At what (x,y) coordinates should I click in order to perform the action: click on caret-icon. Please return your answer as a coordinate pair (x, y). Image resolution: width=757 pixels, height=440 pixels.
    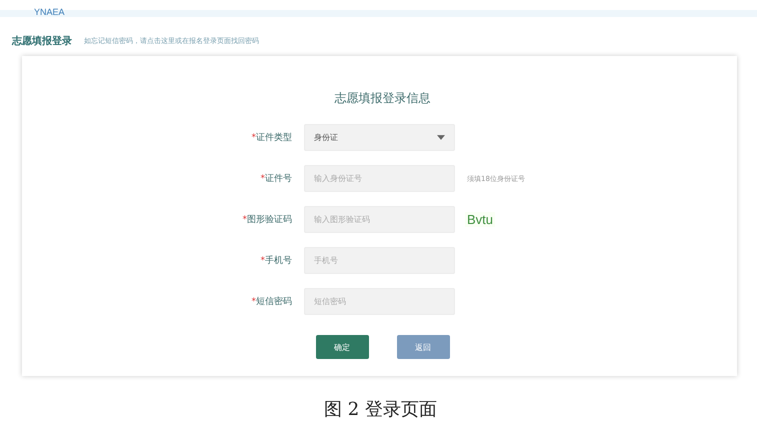
    Looking at the image, I should click on (441, 137).